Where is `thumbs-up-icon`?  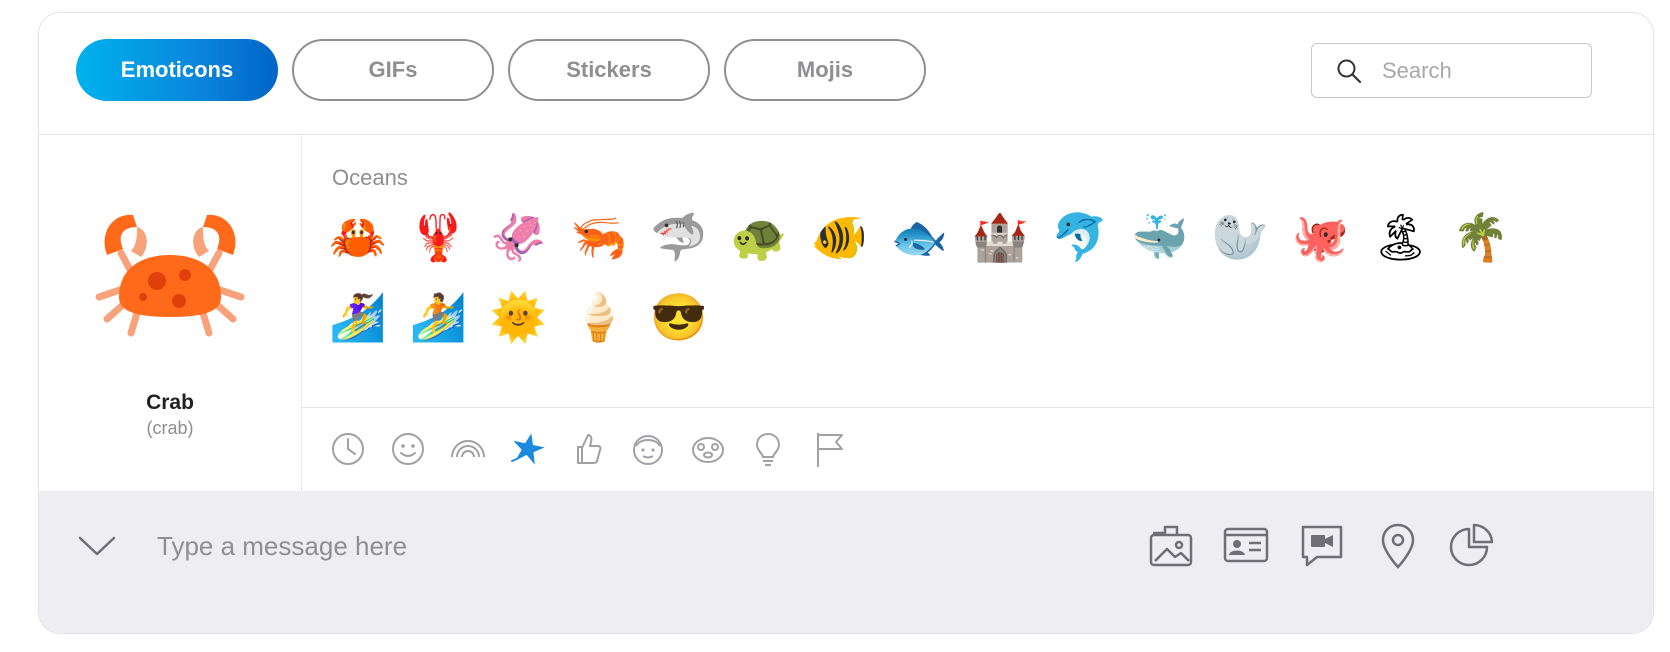 thumbs-up-icon is located at coordinates (588, 449).